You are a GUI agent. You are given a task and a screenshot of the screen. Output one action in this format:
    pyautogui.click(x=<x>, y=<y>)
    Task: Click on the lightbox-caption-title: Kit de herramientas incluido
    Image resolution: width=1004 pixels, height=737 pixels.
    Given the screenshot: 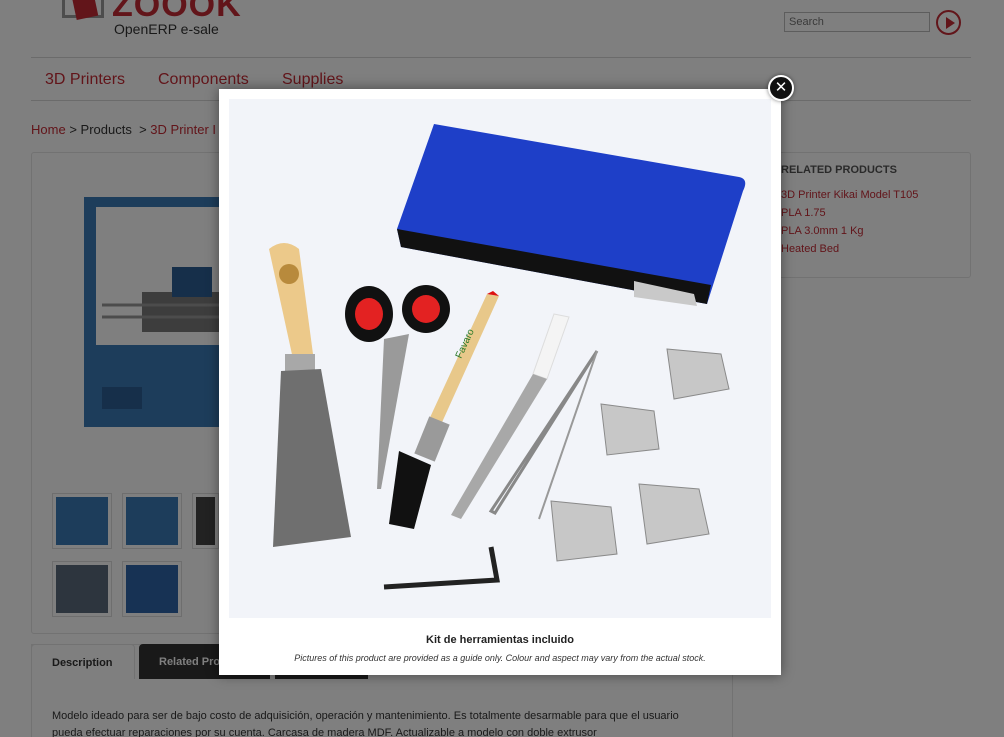 What is the action you would take?
    pyautogui.click(x=500, y=640)
    